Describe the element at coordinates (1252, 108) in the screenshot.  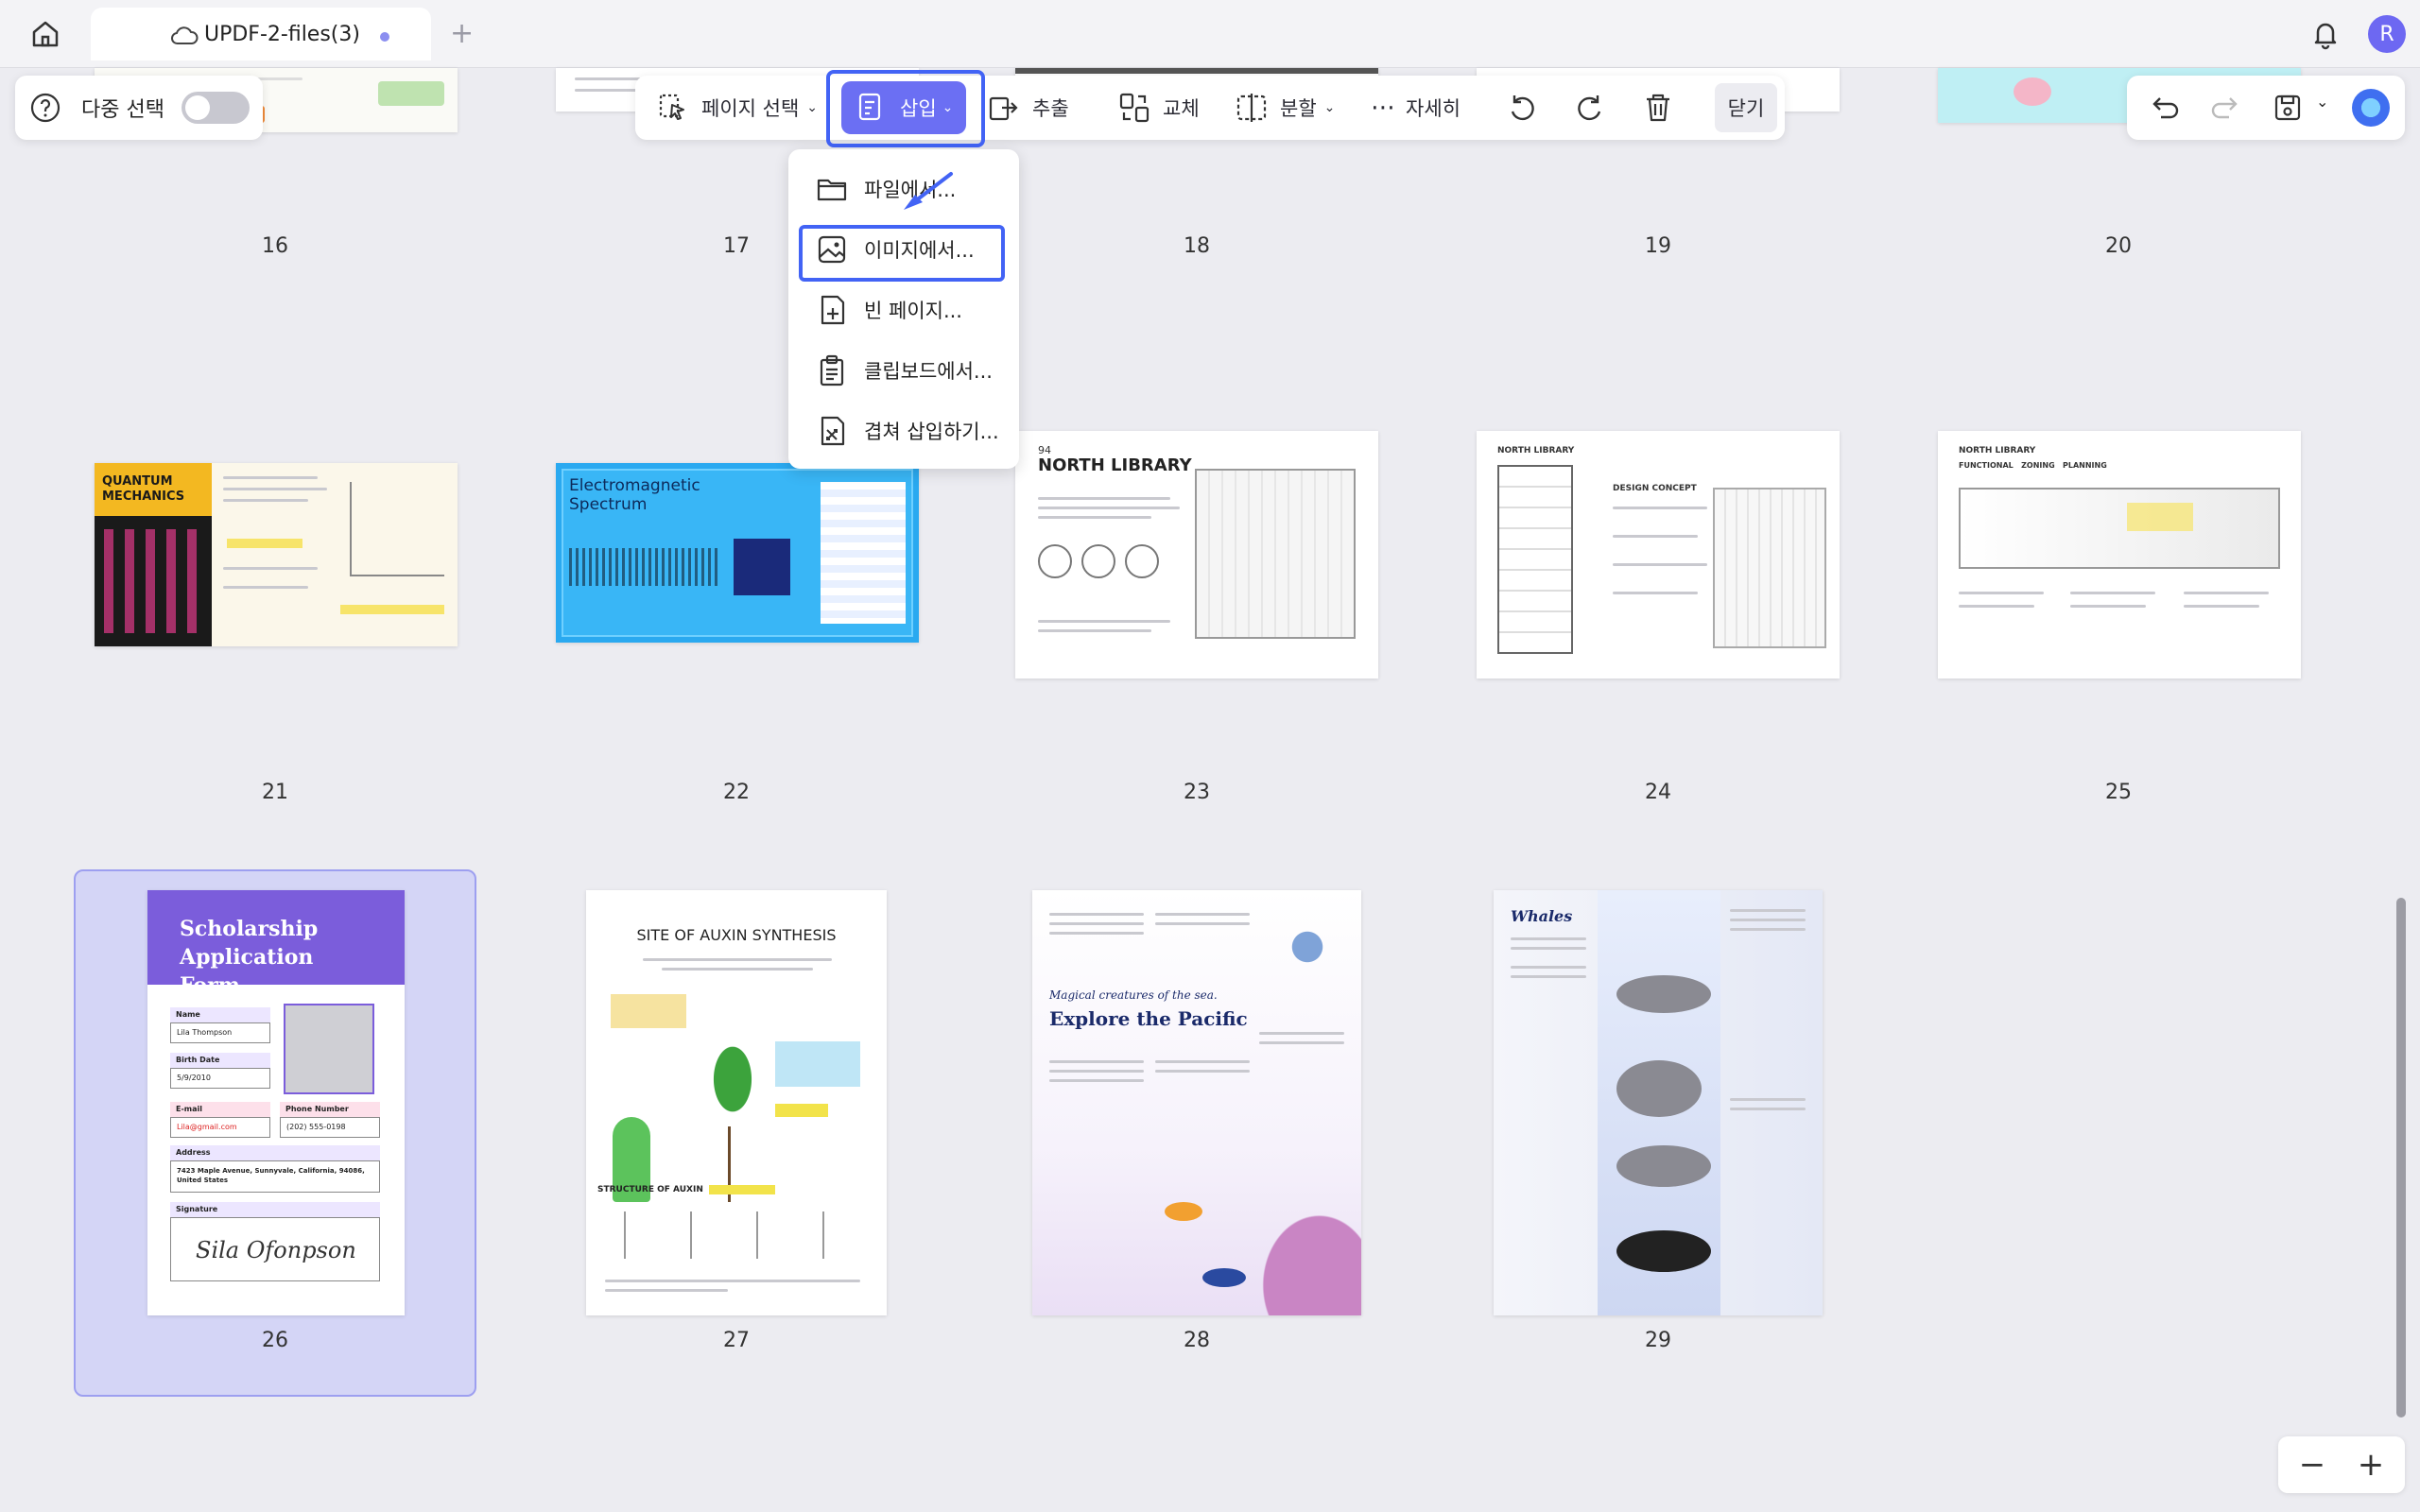
I see `split-icon` at that location.